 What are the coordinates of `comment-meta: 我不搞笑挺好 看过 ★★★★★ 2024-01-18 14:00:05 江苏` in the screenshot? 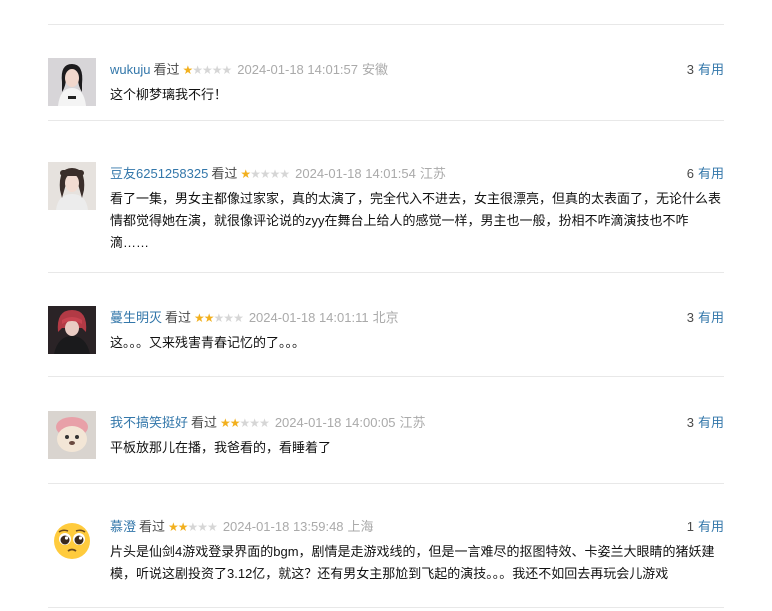 It's located at (268, 423).